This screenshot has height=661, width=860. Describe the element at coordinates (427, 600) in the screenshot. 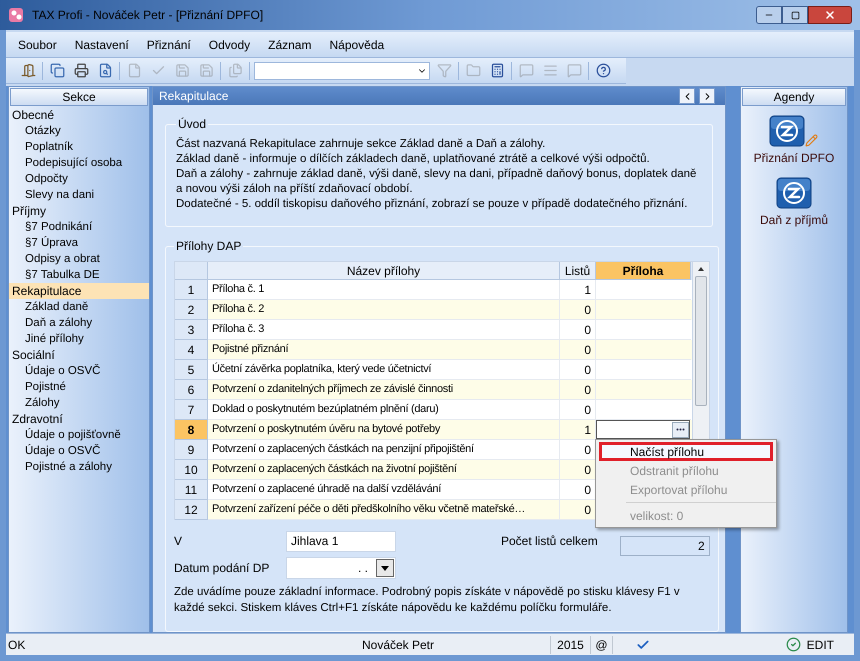

I see `help-text: Zde uvádíme pouze základní informace. Podrobný popis získáte v nápovědě po stisku klávesy F1 v každé sekci. Stiskem kláves Ctrl+F1 získáte nápovědu ke každému políčku formuláře.` at that location.